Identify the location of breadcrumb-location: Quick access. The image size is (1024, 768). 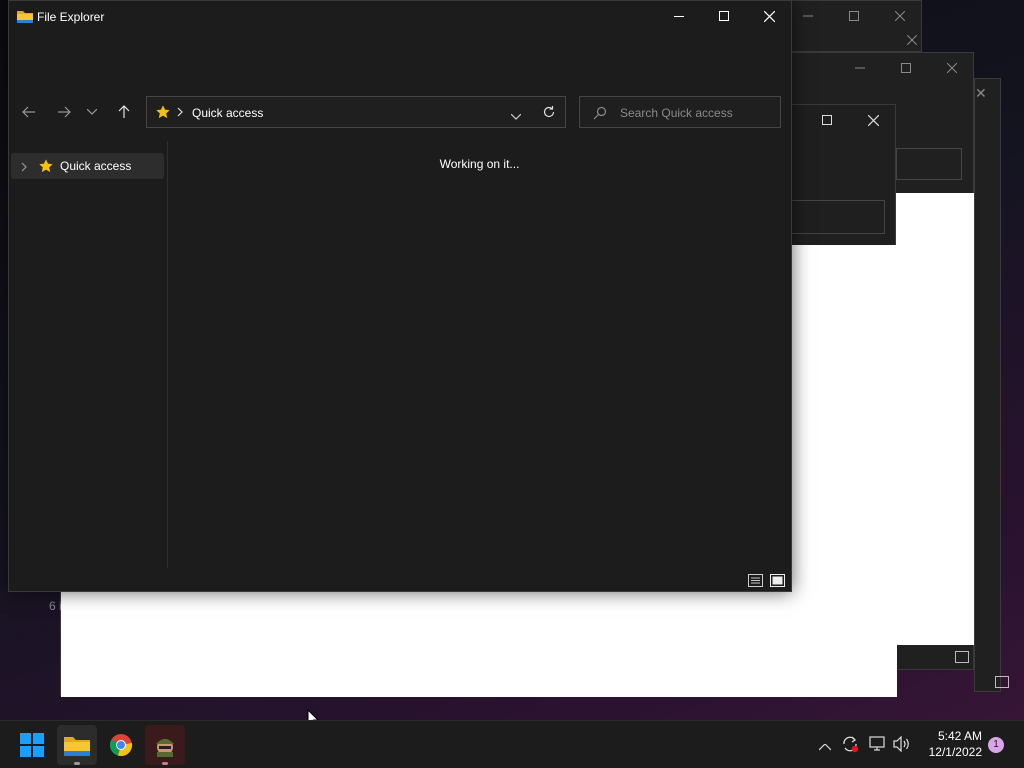
(227, 113).